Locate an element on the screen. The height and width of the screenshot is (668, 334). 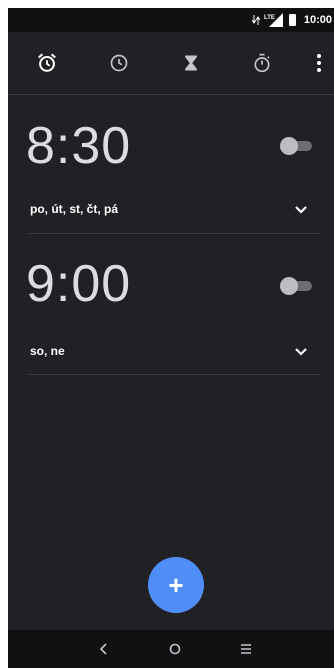
hourglass-icon is located at coordinates (191, 63).